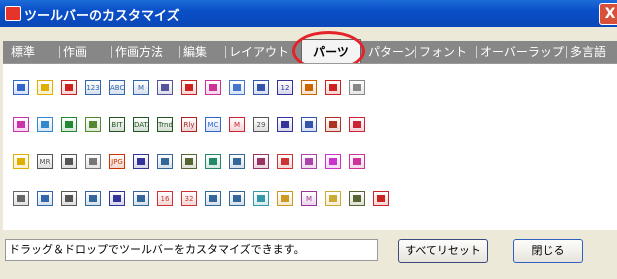 This screenshot has width=617, height=279. I want to click on window-frame-icon-glyph, so click(285, 124).